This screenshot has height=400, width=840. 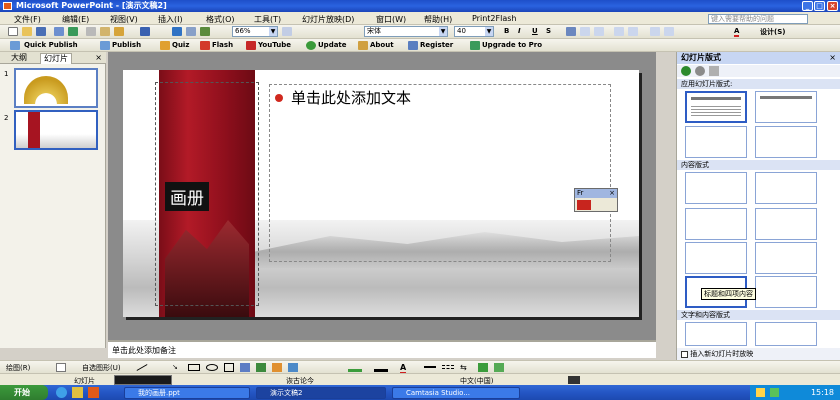 What do you see at coordinates (655, 31) in the screenshot?
I see `increase-font-icon` at bounding box center [655, 31].